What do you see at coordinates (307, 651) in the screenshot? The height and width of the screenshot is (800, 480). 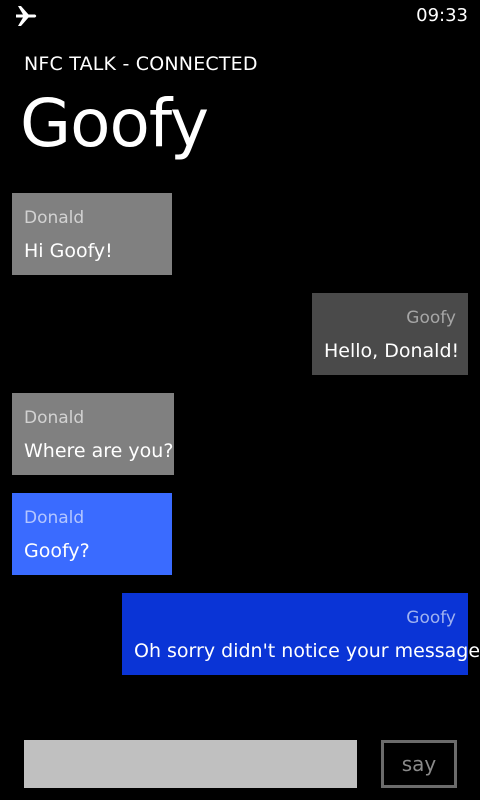 I see `message-text: Oh sorry didn't notice your message!` at bounding box center [307, 651].